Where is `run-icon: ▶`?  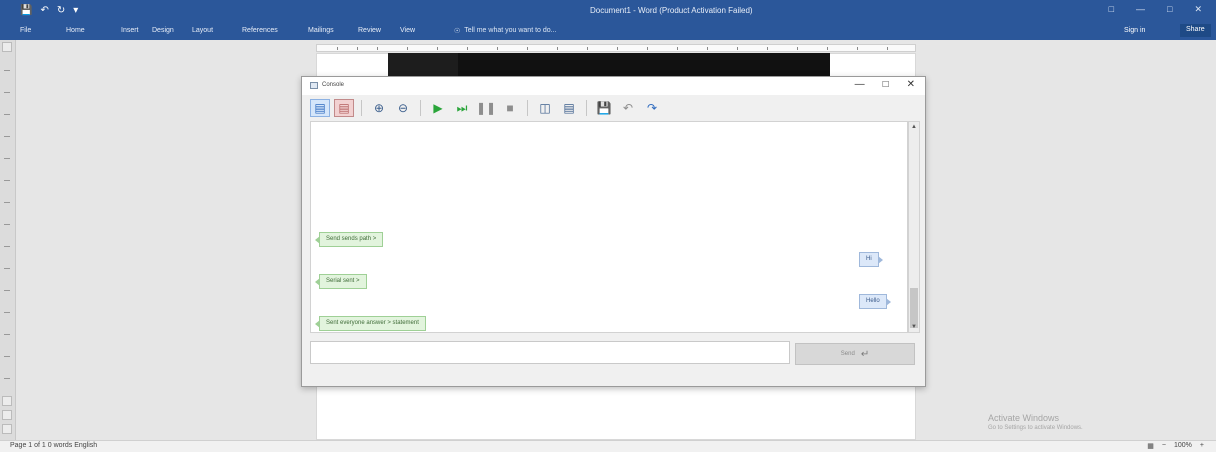
run-icon: ▶ is located at coordinates (438, 108).